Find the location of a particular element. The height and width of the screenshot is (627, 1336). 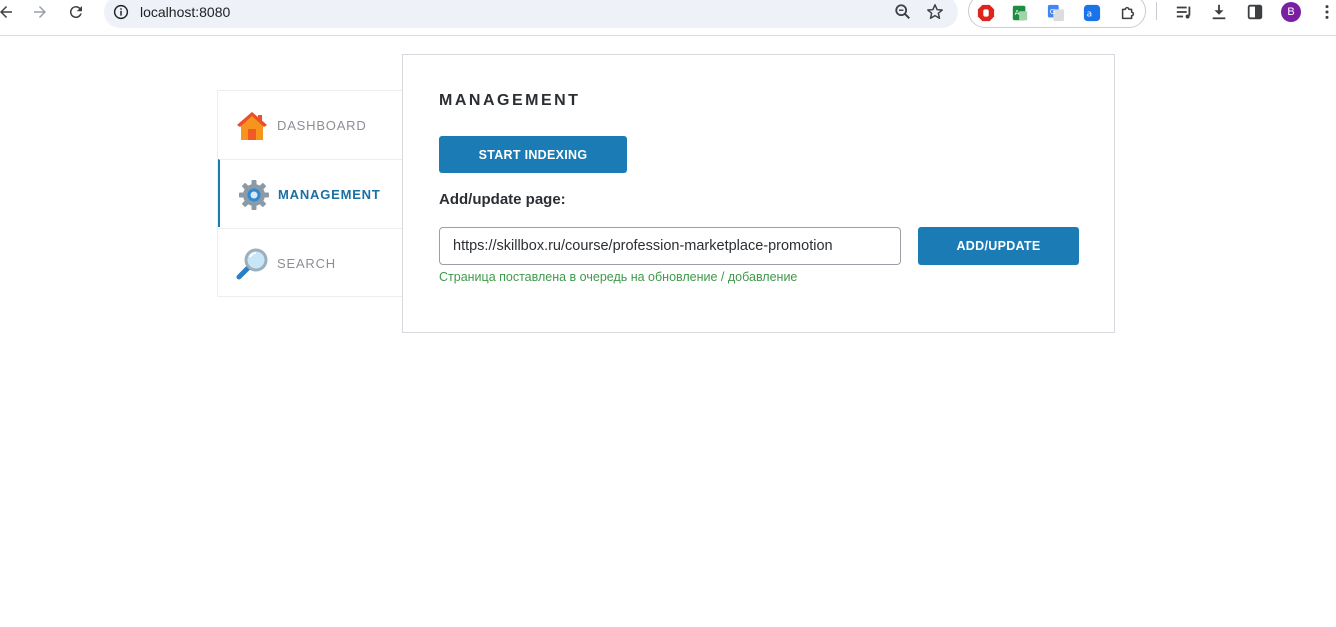

extensions-group: A G a is located at coordinates (1057, 14).